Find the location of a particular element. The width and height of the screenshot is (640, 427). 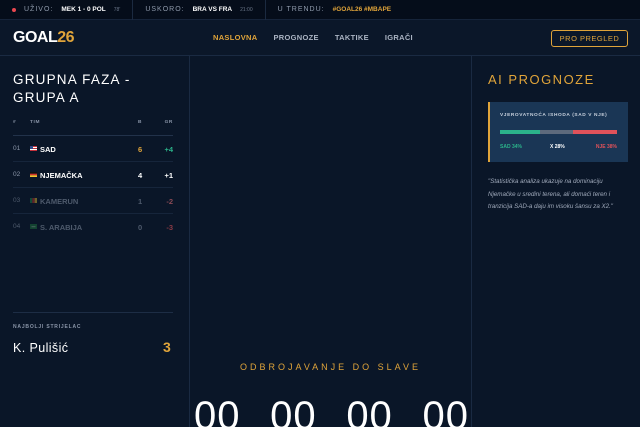

probability-segment-away is located at coordinates (594, 132).